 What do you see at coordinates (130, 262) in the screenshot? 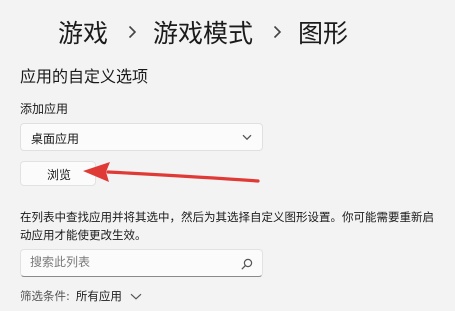
I see `search-input` at bounding box center [130, 262].